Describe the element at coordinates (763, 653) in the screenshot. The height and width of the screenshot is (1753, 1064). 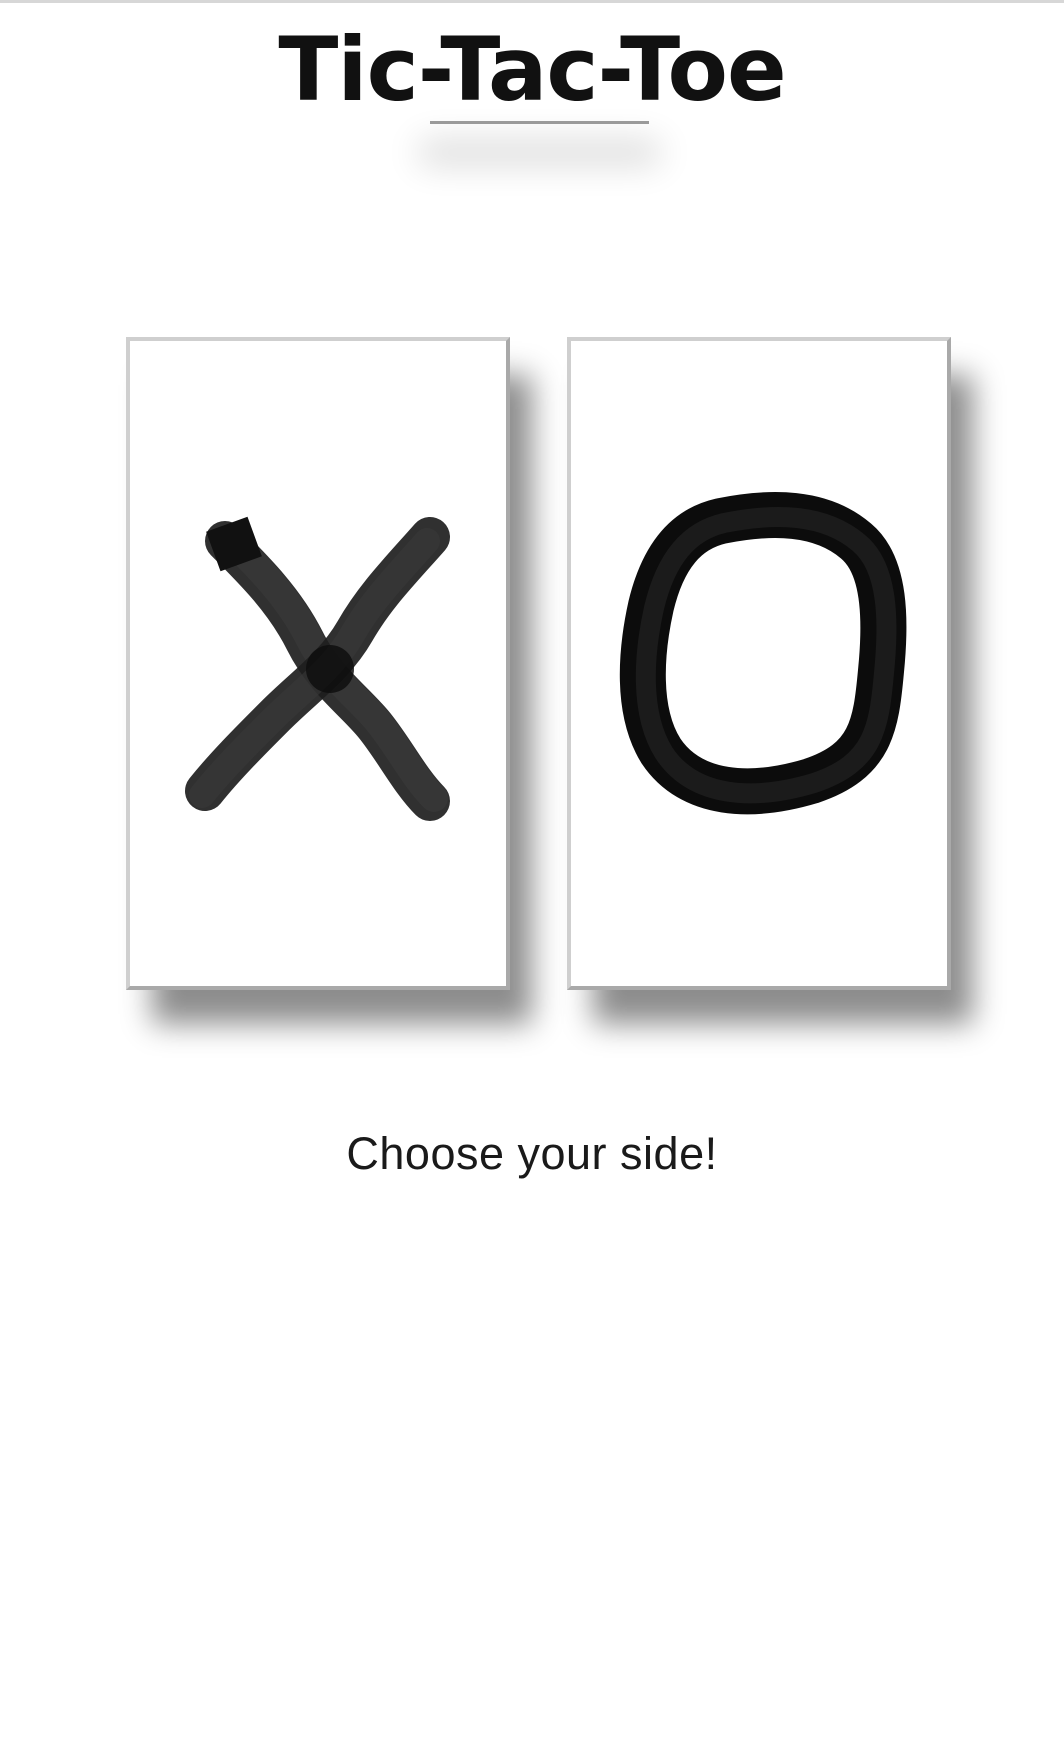
I see `brush-o-icon` at that location.